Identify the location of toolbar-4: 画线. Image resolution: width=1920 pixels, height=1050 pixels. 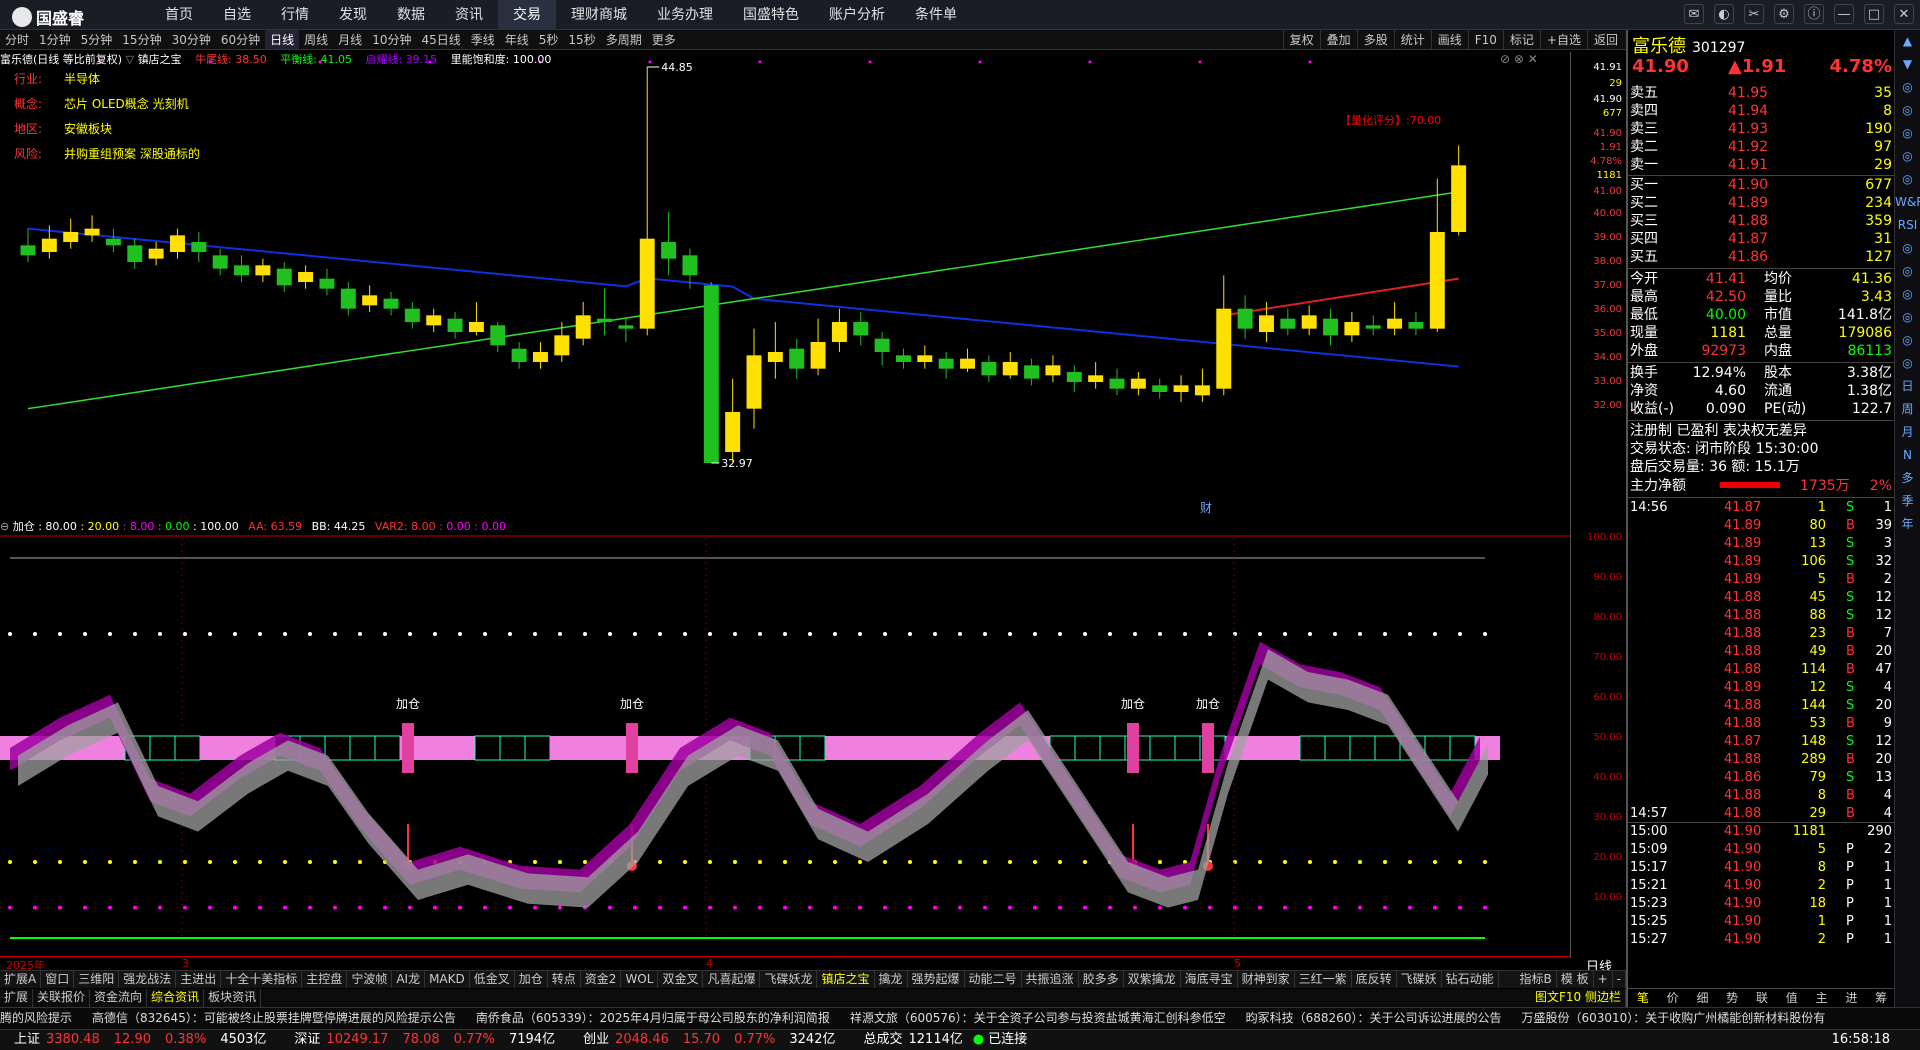
(1449, 40).